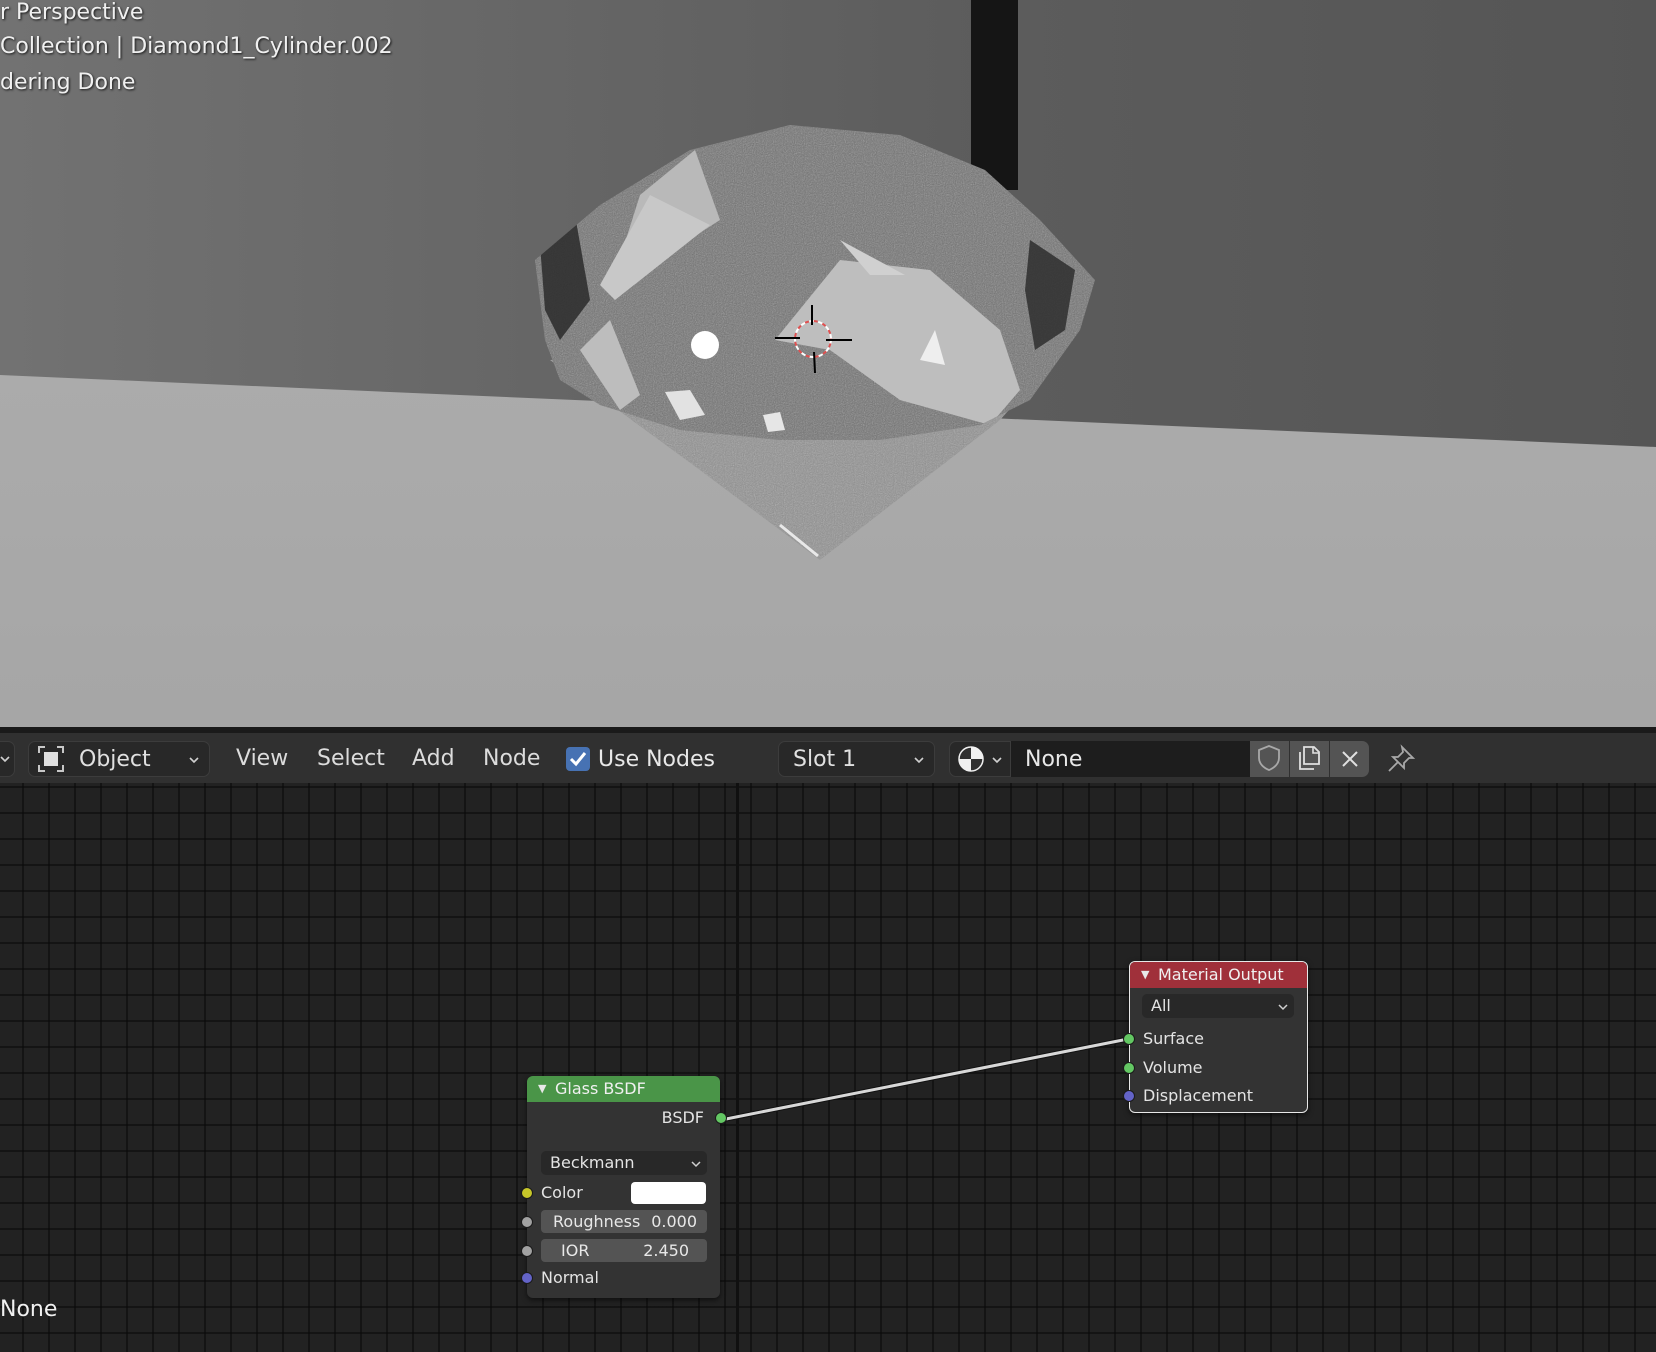 The image size is (1656, 1352). Describe the element at coordinates (825, 759) in the screenshot. I see `slot-select-value: Slot 1` at that location.